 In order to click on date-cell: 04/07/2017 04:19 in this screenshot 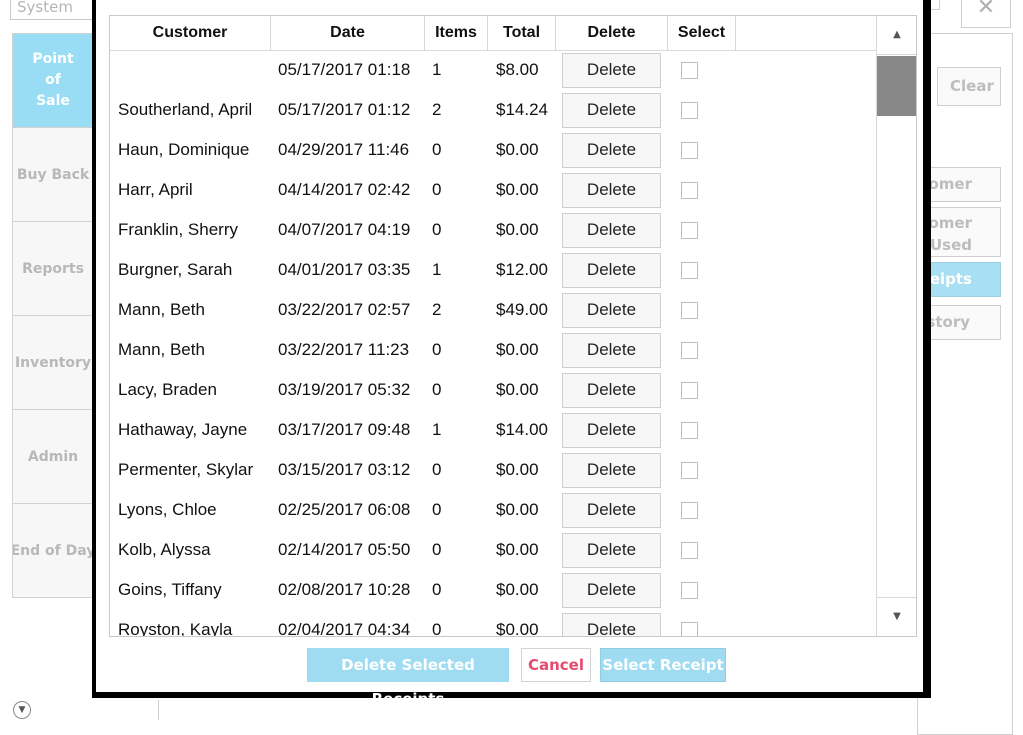, I will do `click(344, 229)`.